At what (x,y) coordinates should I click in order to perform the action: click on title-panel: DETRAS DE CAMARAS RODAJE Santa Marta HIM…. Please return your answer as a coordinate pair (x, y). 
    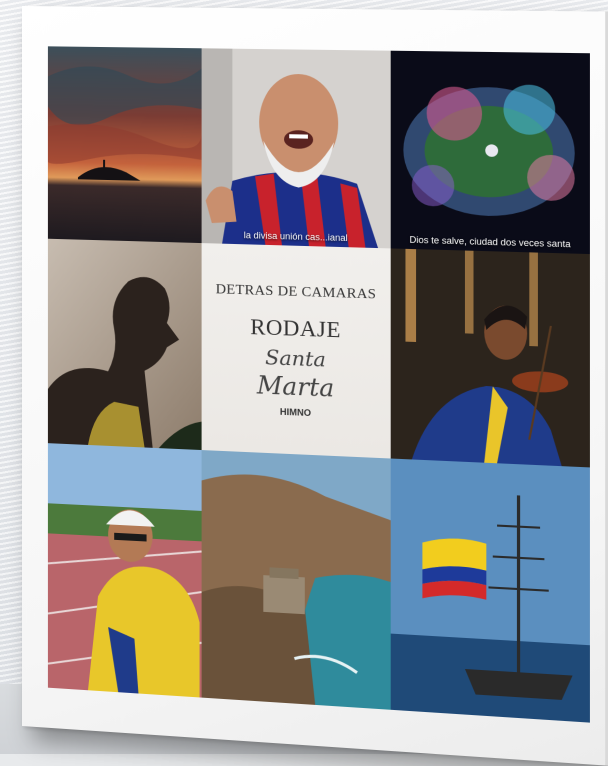
    Looking at the image, I should click on (296, 350).